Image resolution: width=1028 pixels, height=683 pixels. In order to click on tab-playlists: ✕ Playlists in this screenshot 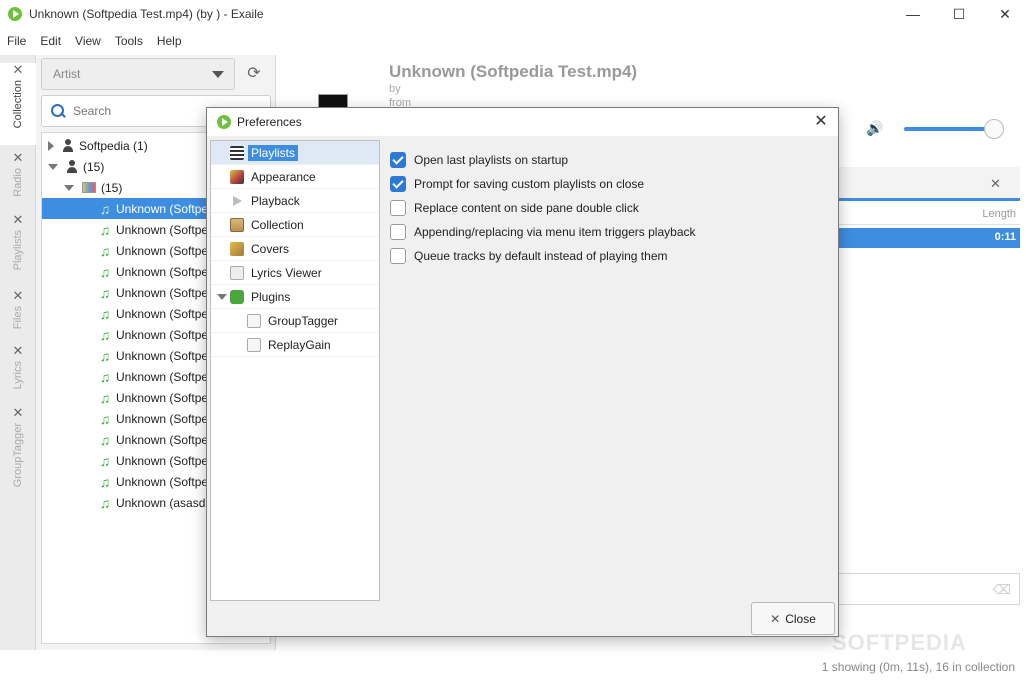, I will do `click(18, 247)`.